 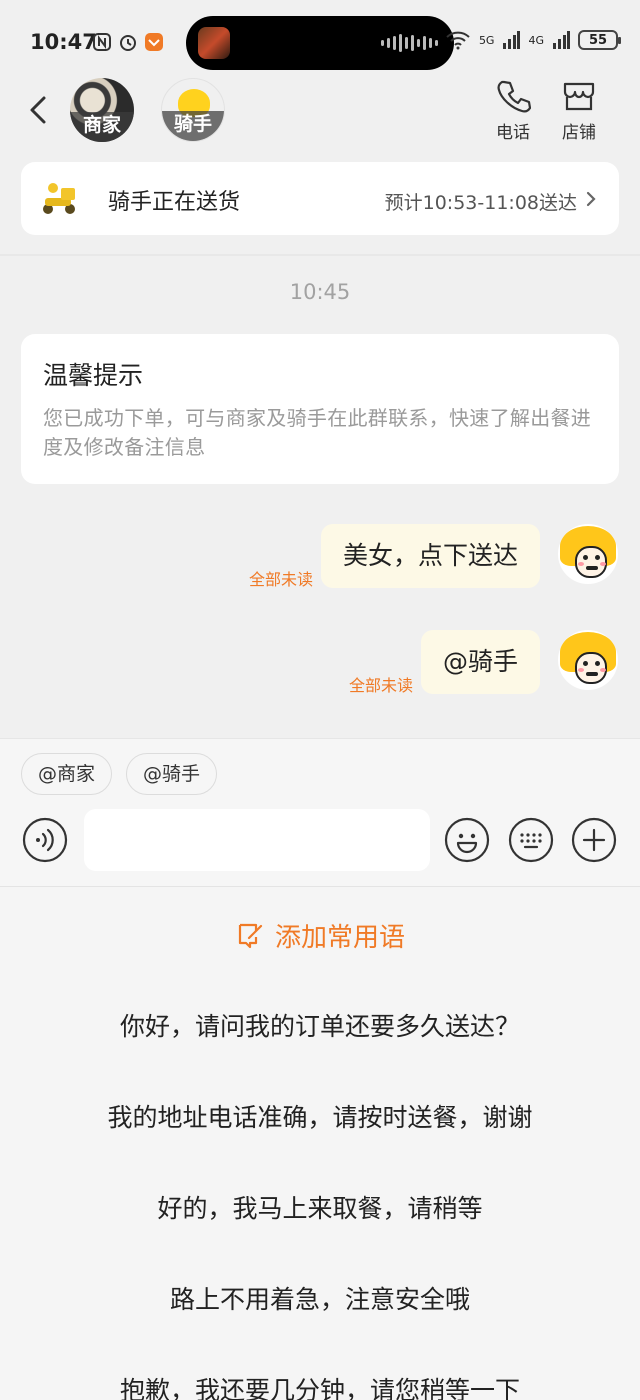 What do you see at coordinates (214, 43) in the screenshot?
I see `media-thumbnail` at bounding box center [214, 43].